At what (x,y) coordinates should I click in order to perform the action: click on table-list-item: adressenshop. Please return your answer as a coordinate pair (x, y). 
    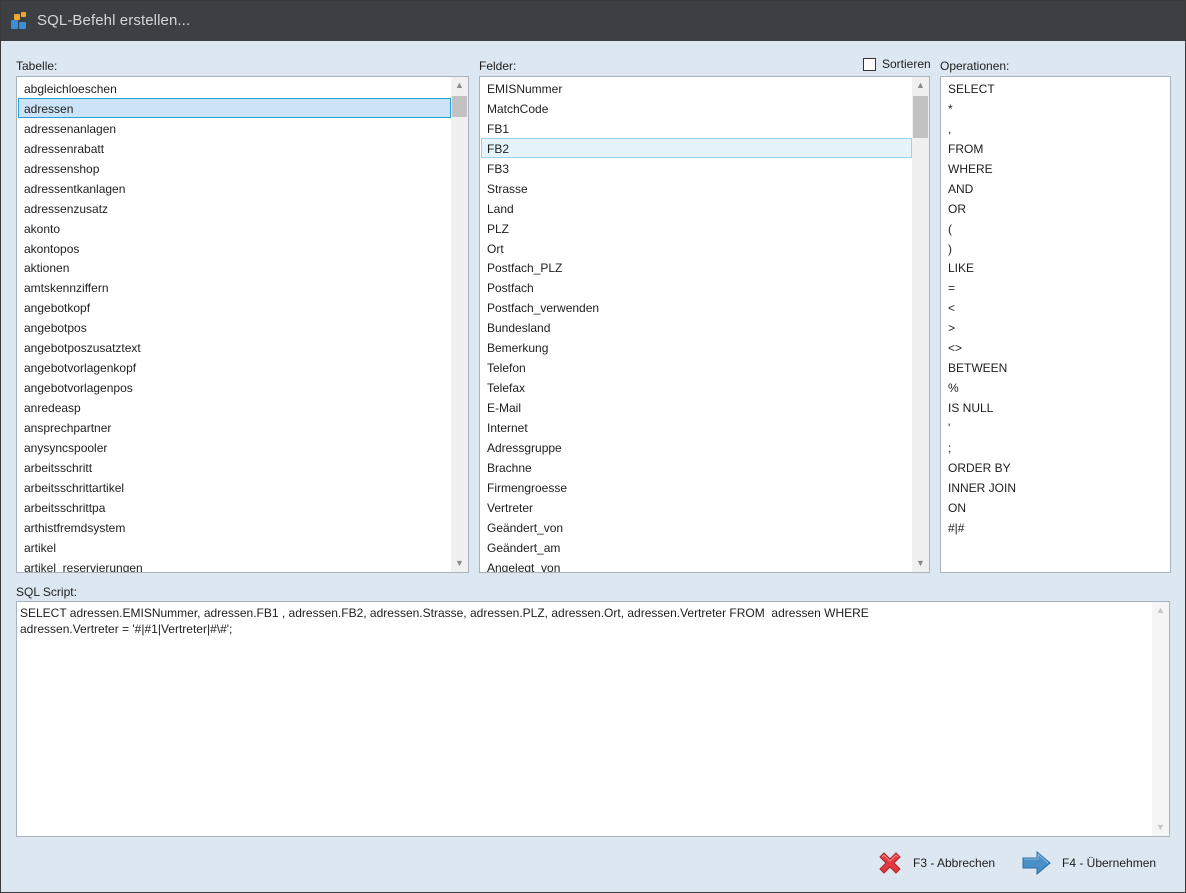
    Looking at the image, I should click on (234, 168).